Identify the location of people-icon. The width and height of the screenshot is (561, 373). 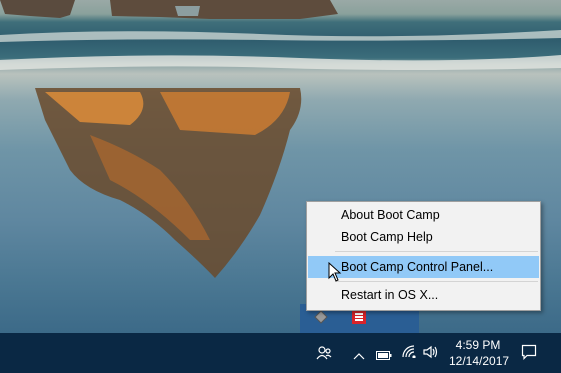
(324, 355).